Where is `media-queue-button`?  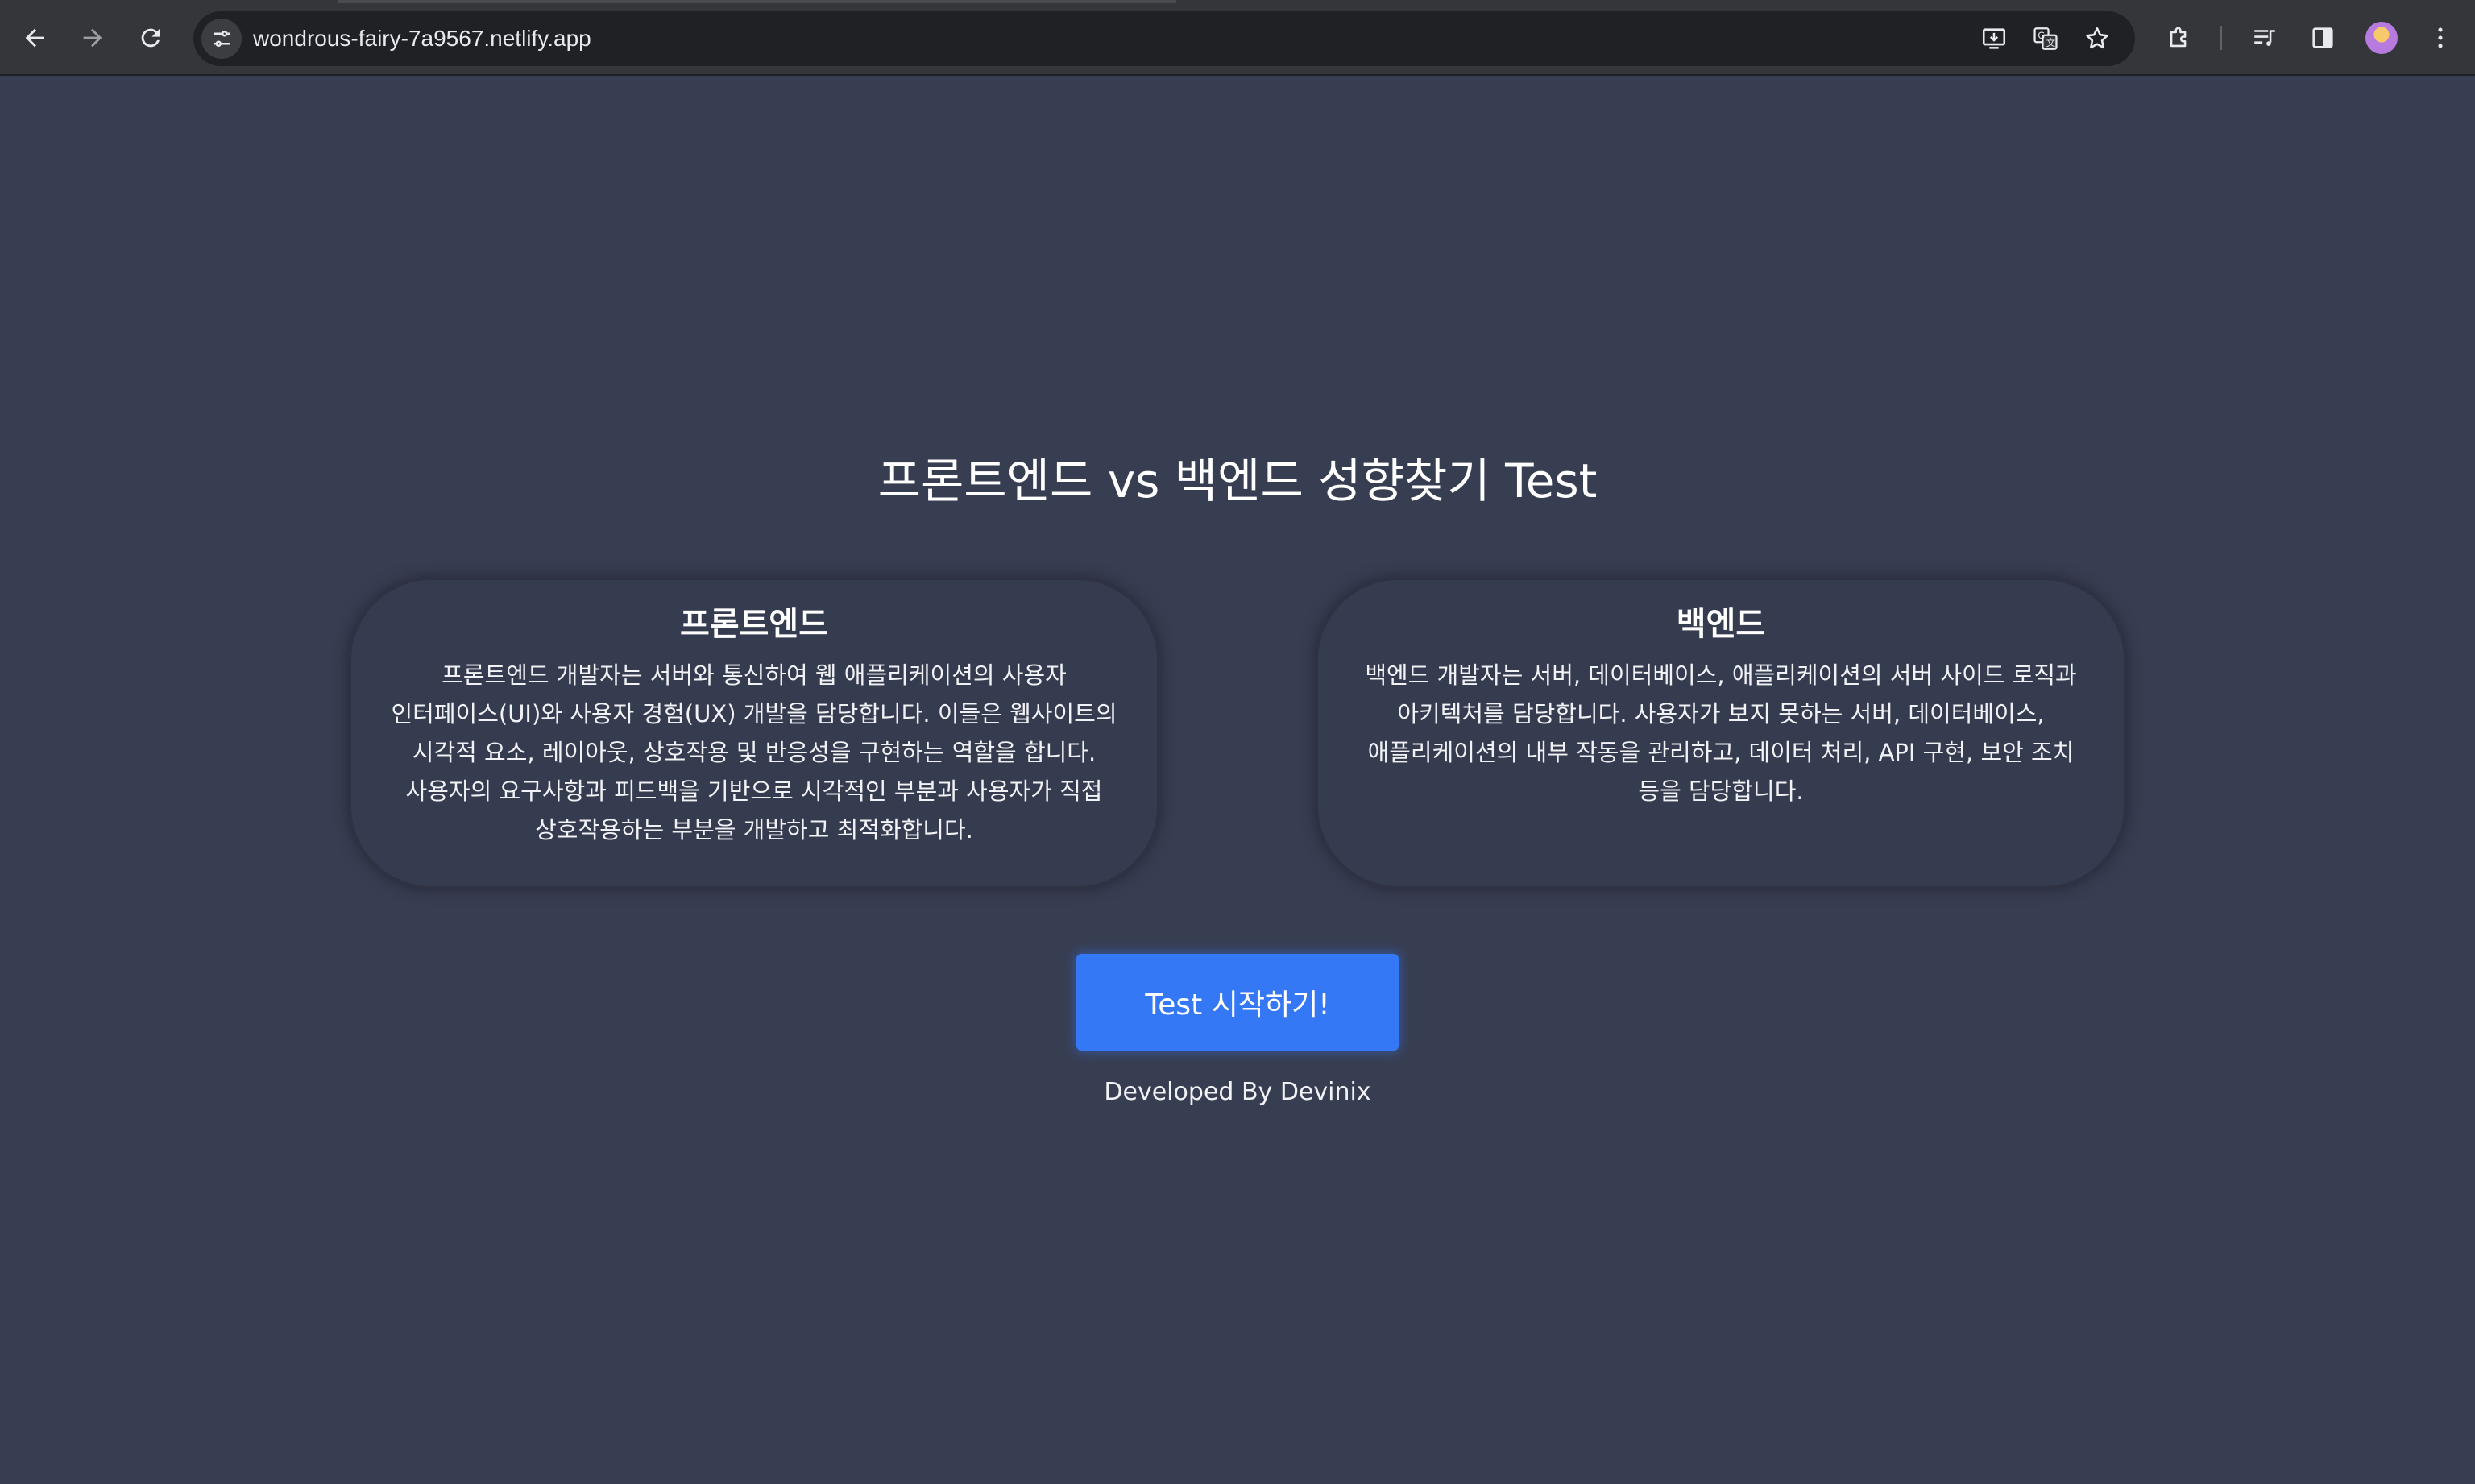
media-queue-button is located at coordinates (2265, 38).